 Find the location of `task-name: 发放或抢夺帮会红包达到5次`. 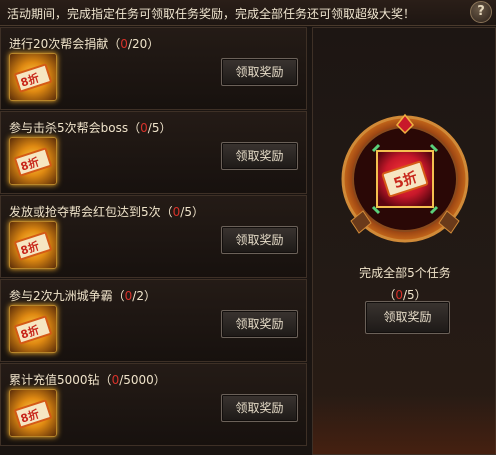

task-name: 发放或抢夺帮会红包达到5次 is located at coordinates (85, 212).